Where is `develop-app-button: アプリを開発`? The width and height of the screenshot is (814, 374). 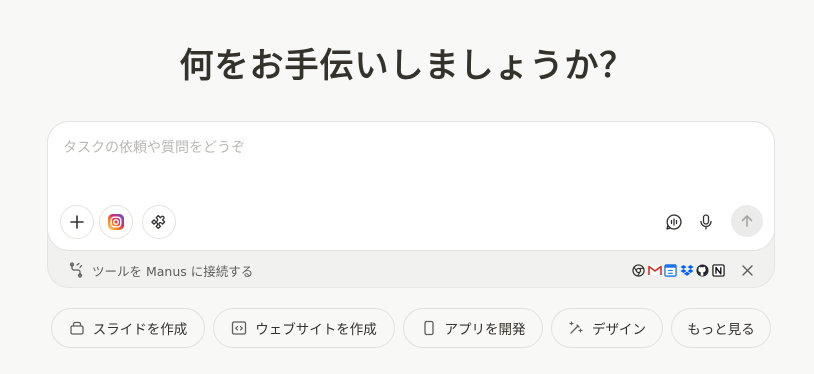
develop-app-button: アプリを開発 is located at coordinates (473, 328).